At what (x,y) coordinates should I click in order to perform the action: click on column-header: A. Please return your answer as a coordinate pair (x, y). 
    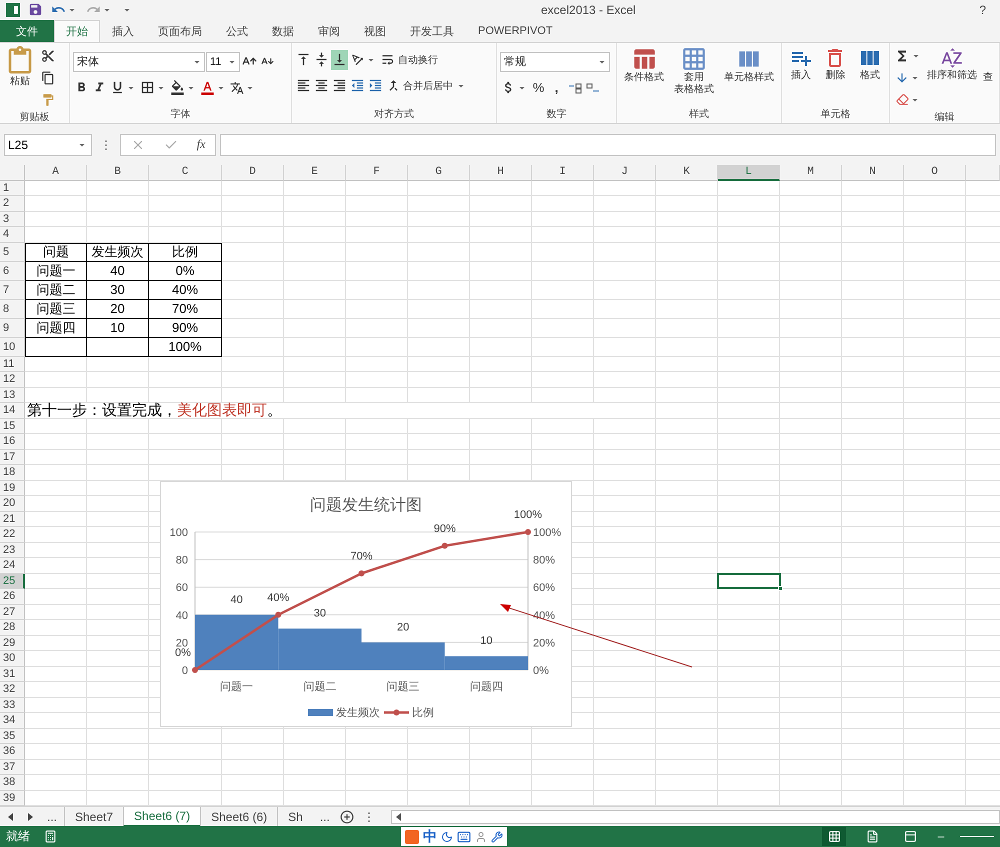
    Looking at the image, I should click on (56, 172).